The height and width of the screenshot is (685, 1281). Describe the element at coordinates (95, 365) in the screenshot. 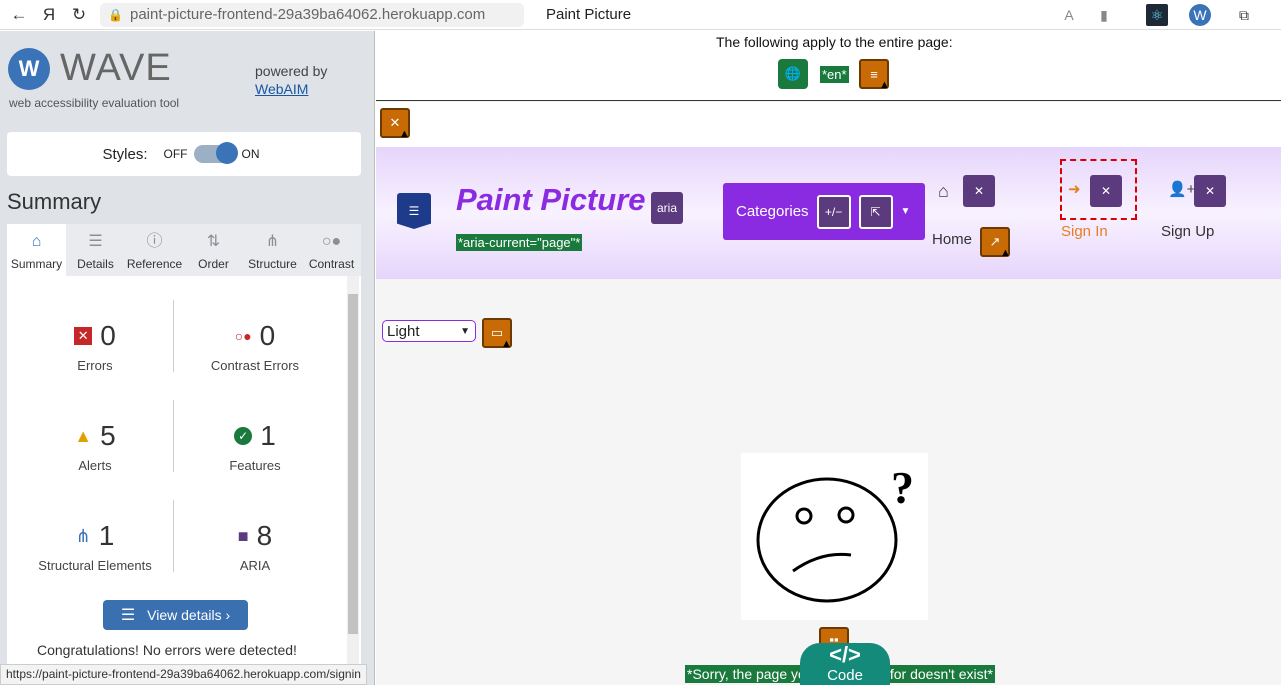

I see `errors-label: Errors` at that location.